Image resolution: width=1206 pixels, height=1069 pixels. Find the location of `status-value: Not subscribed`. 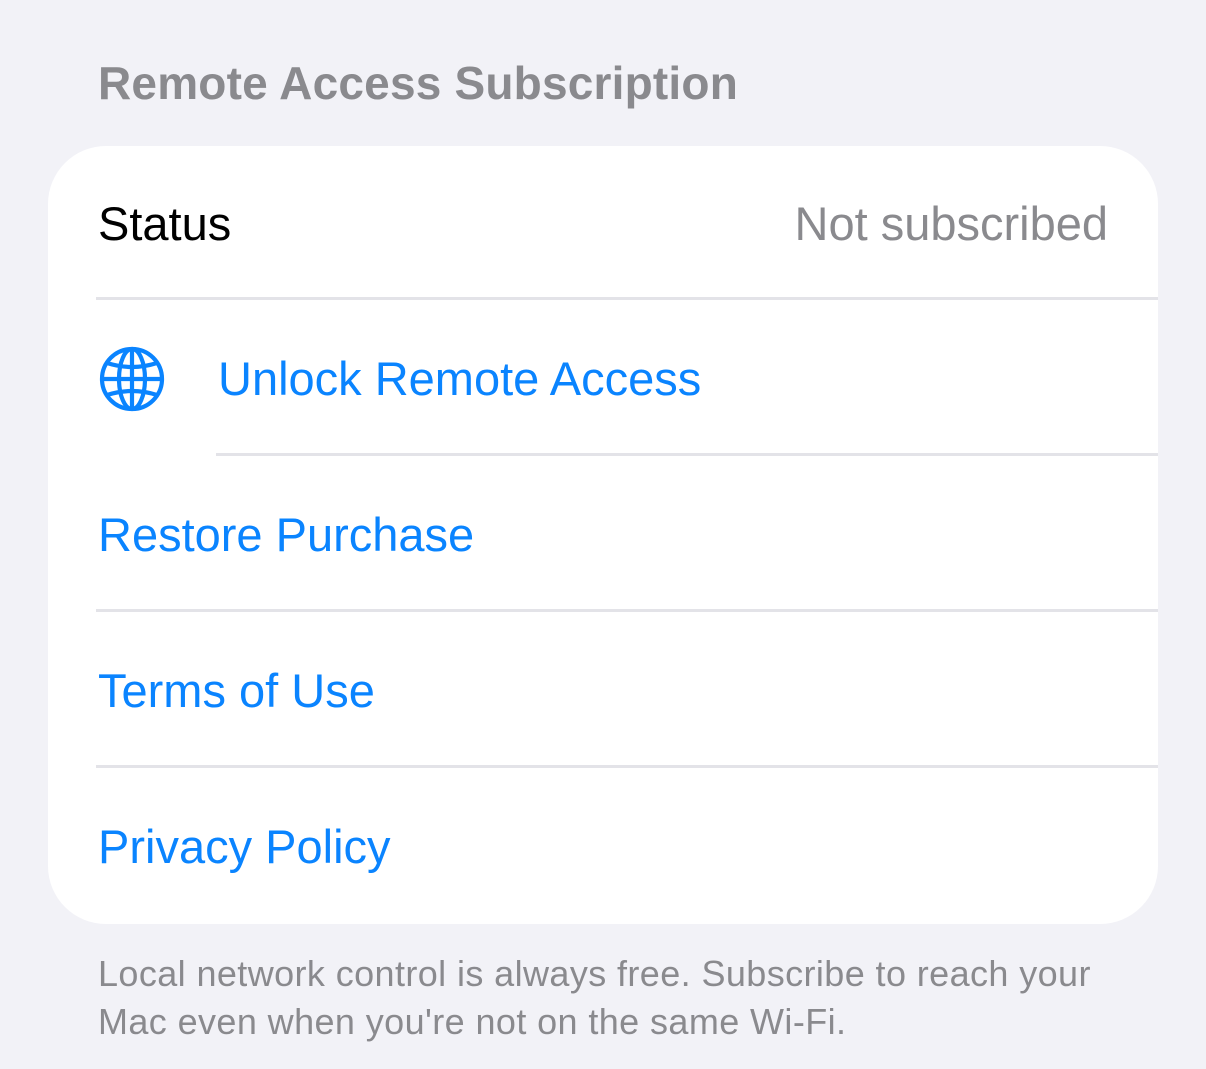

status-value: Not subscribed is located at coordinates (951, 223).